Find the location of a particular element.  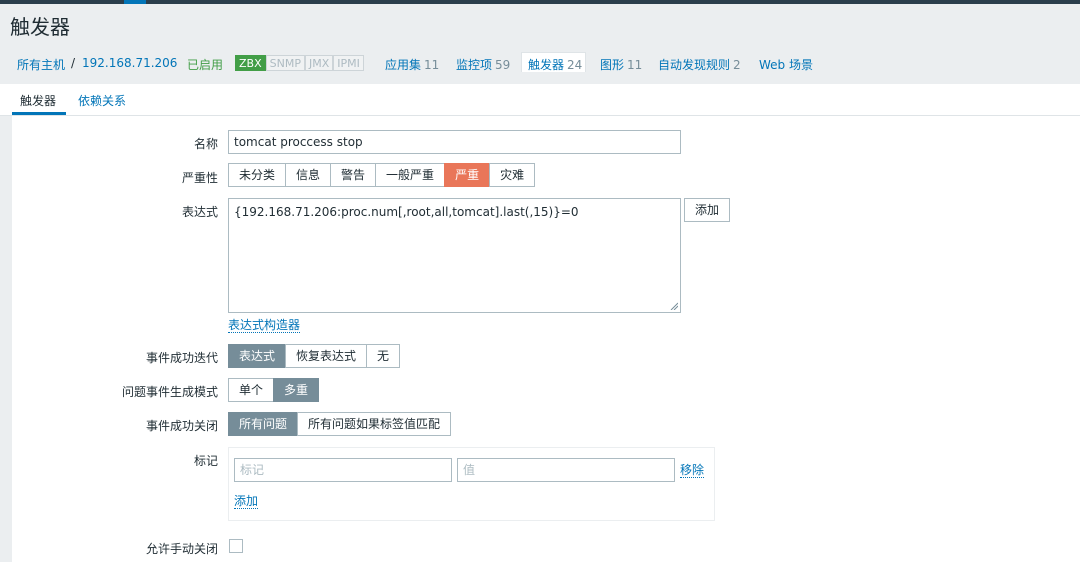

severity-average: 一般严重 is located at coordinates (410, 175).